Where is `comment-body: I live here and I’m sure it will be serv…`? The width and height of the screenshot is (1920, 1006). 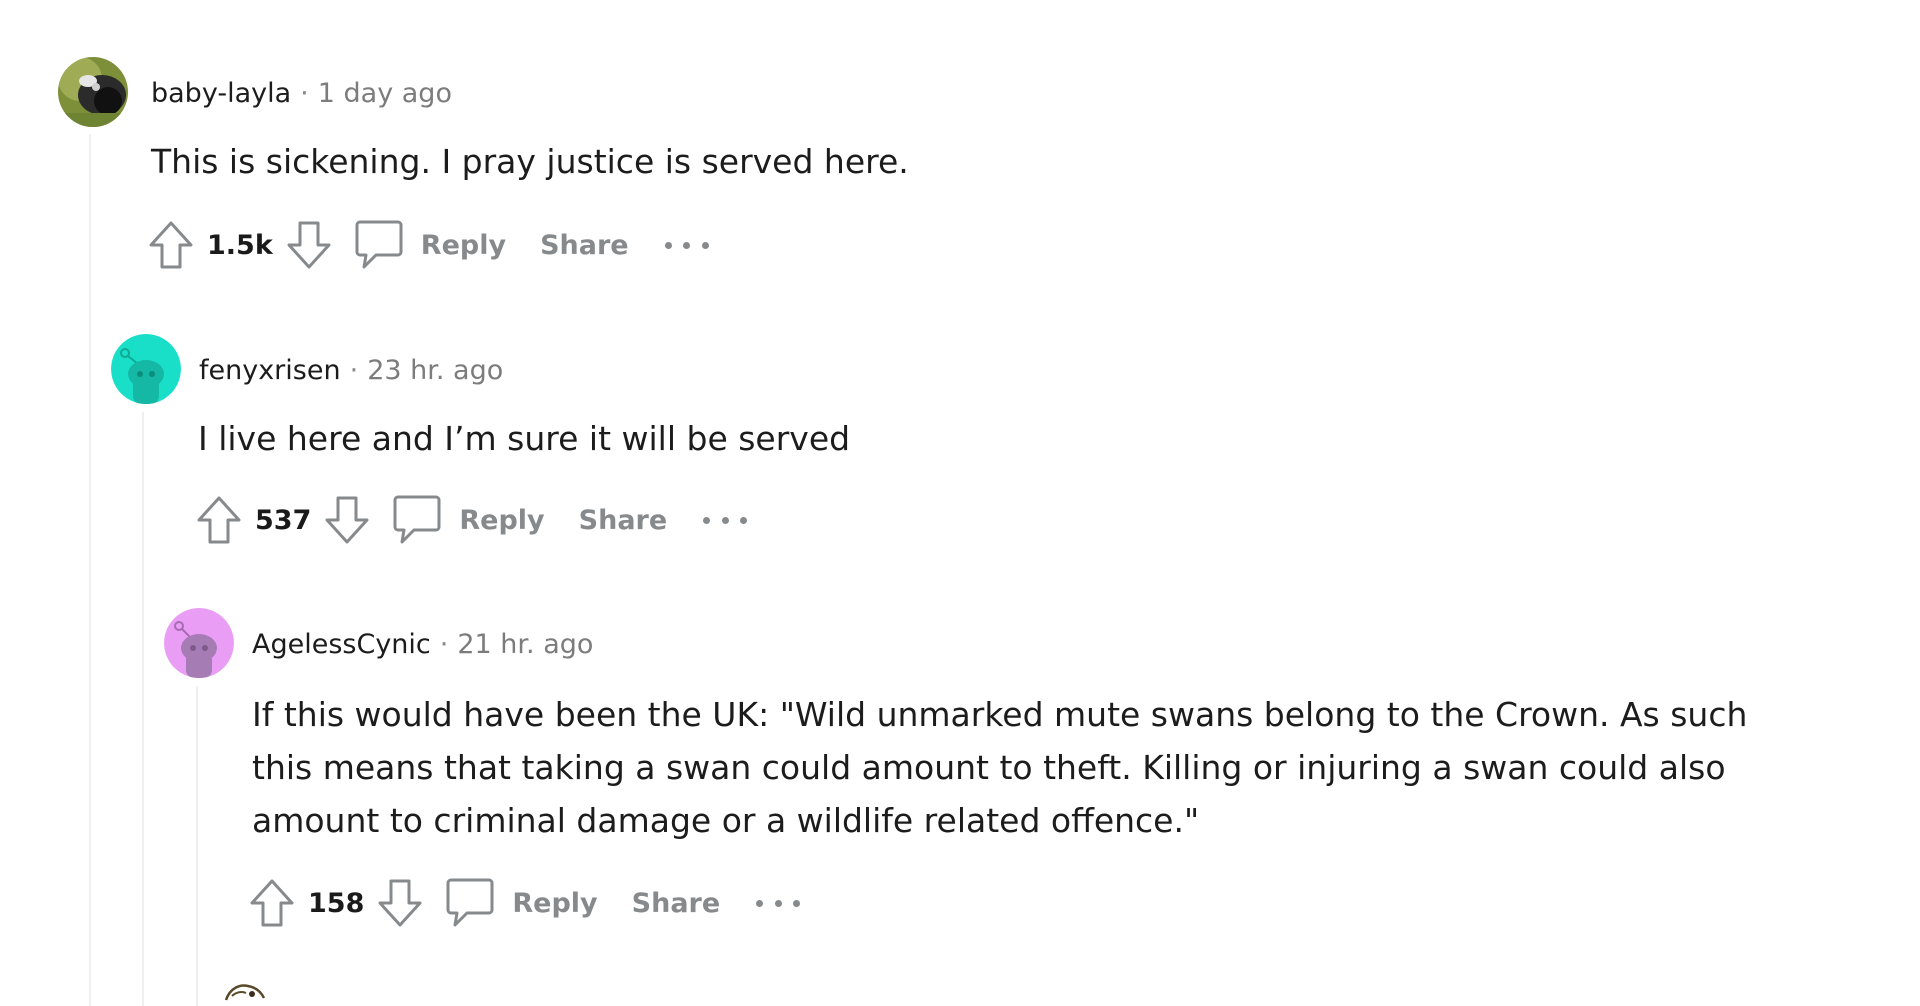 comment-body: I live here and I’m sure it will be serv… is located at coordinates (524, 438).